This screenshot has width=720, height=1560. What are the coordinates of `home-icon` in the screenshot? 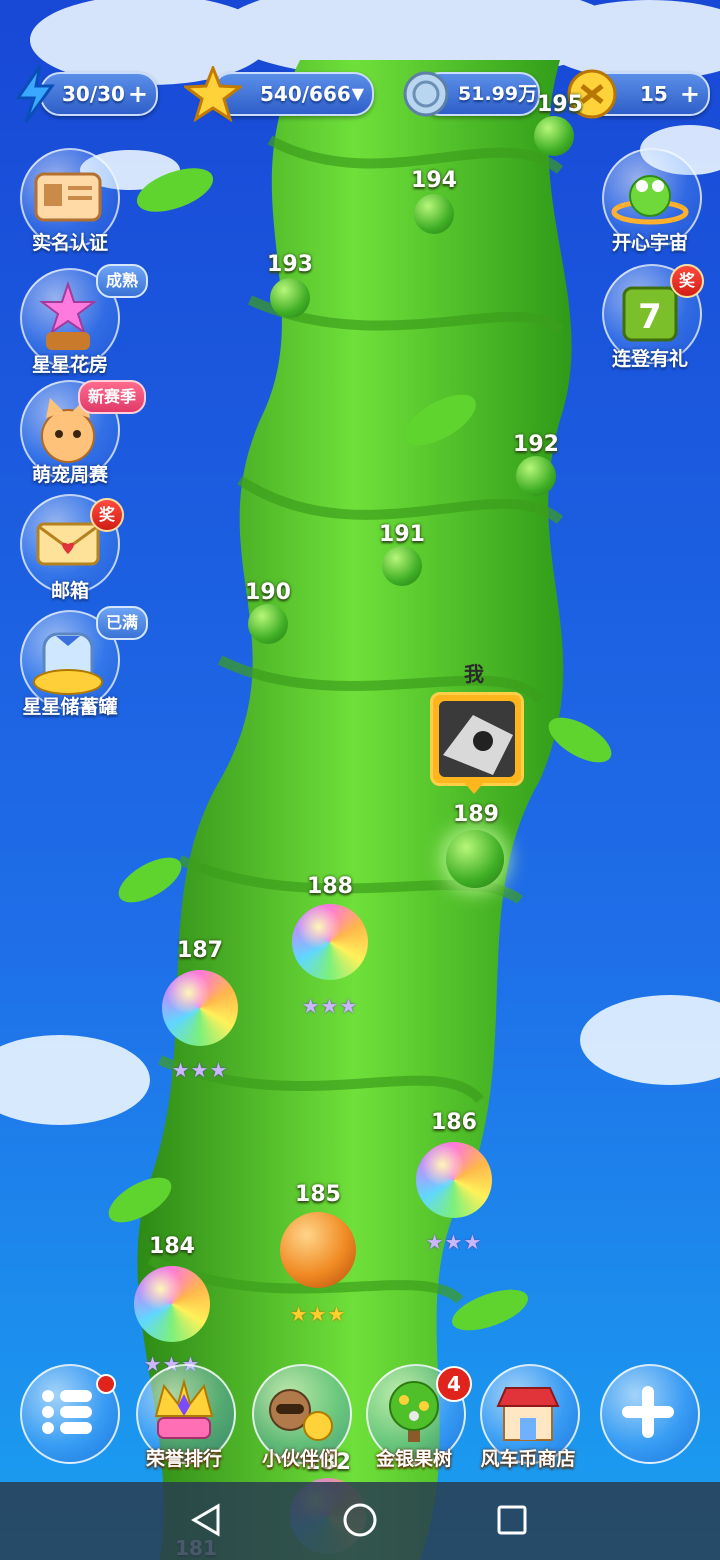 It's located at (360, 1520).